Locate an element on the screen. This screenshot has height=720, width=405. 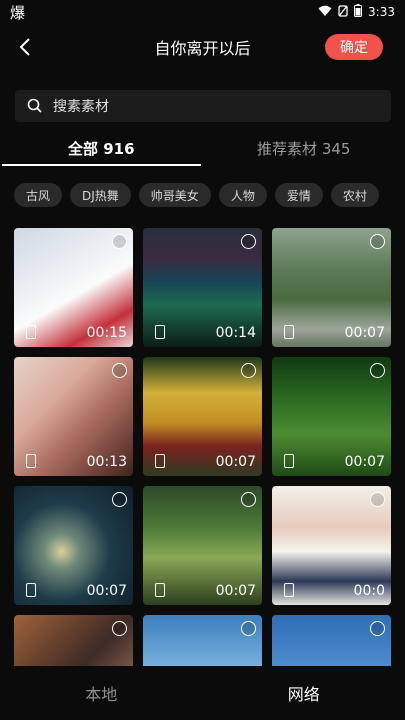
confirm-button: 确定 is located at coordinates (354, 47).